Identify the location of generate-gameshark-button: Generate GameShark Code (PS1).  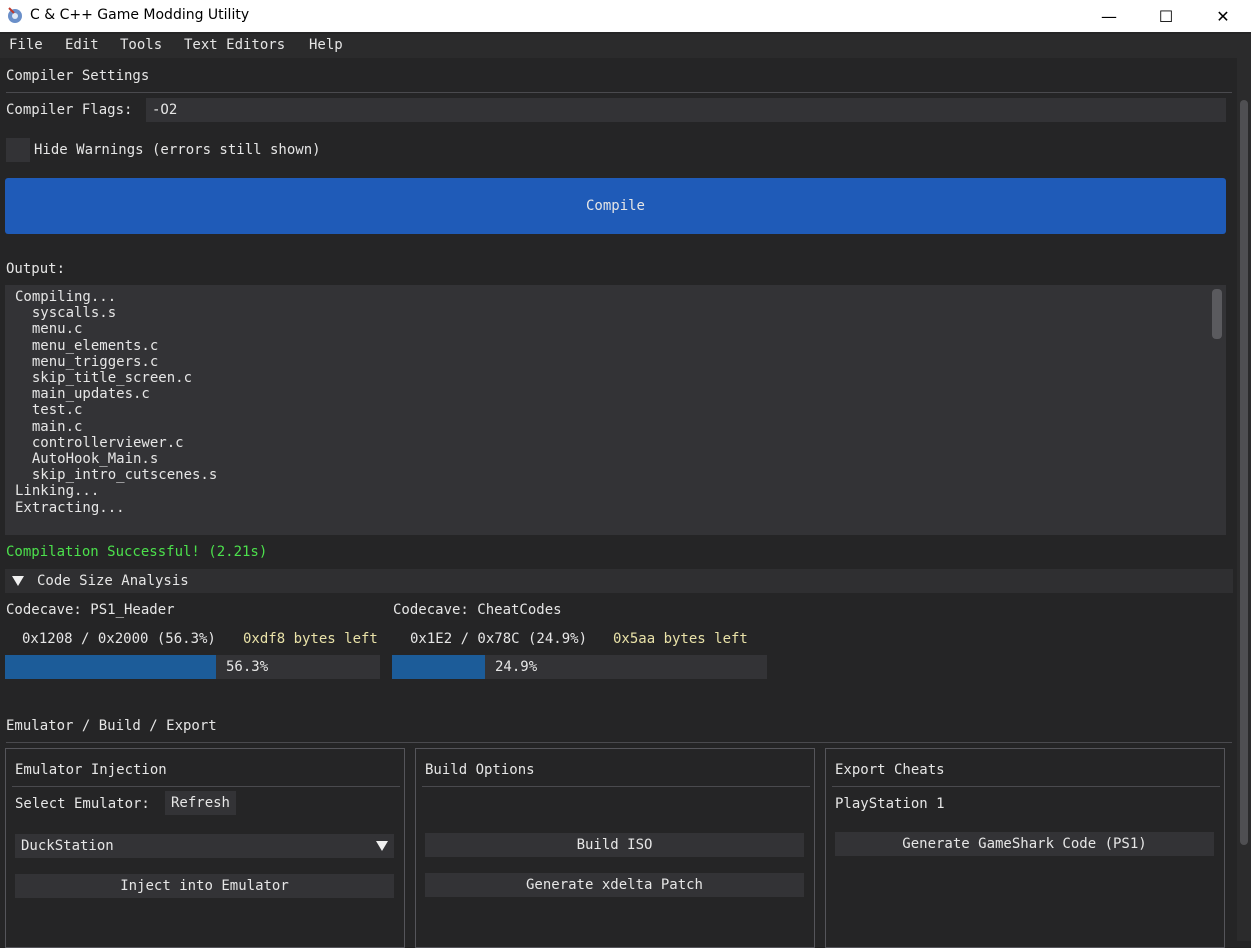
(1024, 844).